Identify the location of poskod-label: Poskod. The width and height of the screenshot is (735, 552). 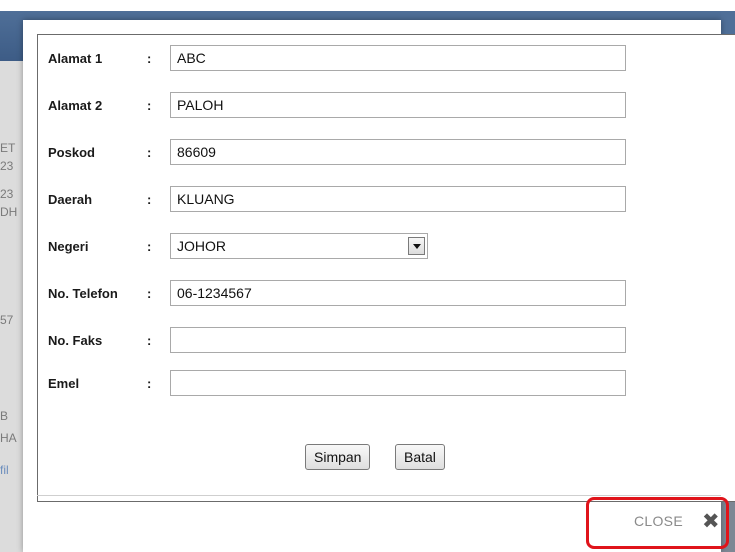
(71, 152).